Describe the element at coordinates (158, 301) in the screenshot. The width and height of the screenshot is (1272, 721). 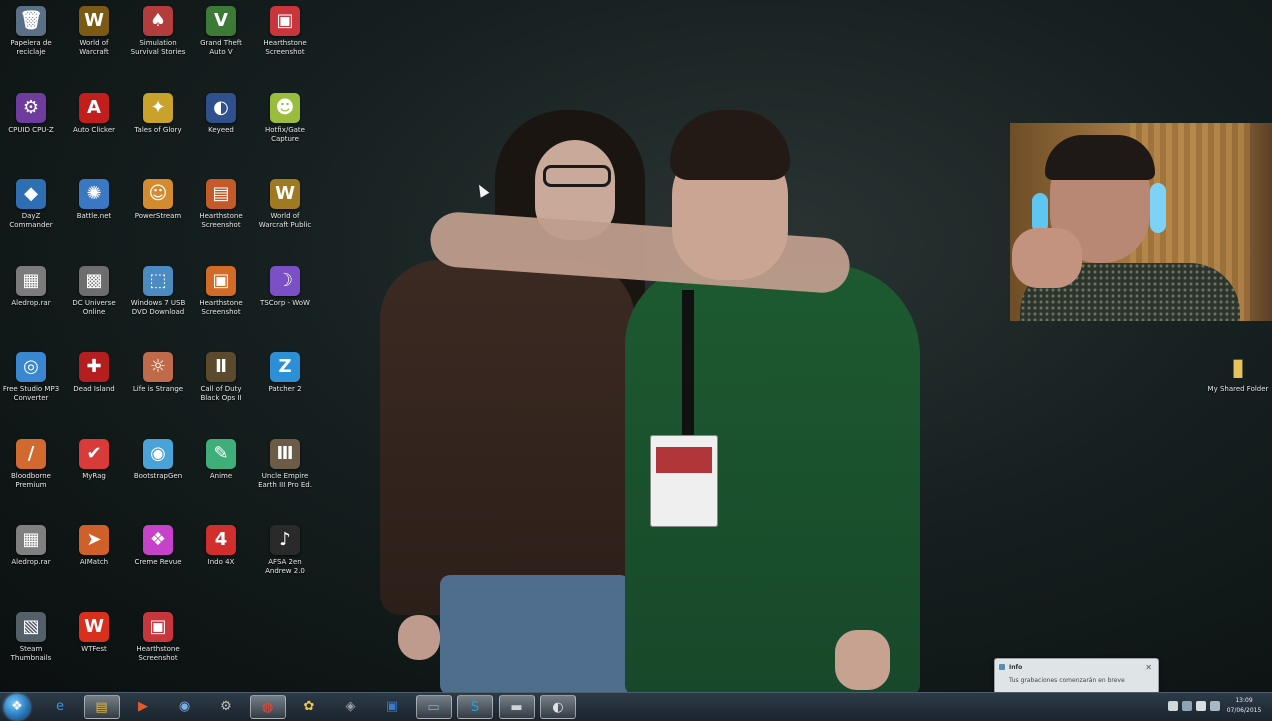
I see `desktop-icon: ⬚ Windows 7 USB DVD Download` at that location.